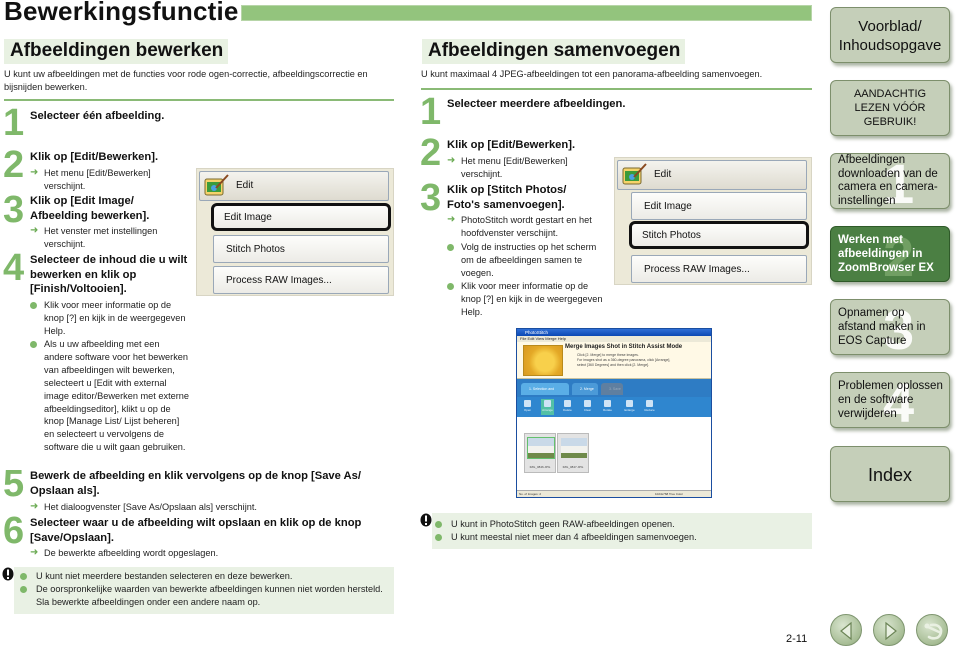  What do you see at coordinates (14, 268) in the screenshot?
I see `step-number: 4` at bounding box center [14, 268].